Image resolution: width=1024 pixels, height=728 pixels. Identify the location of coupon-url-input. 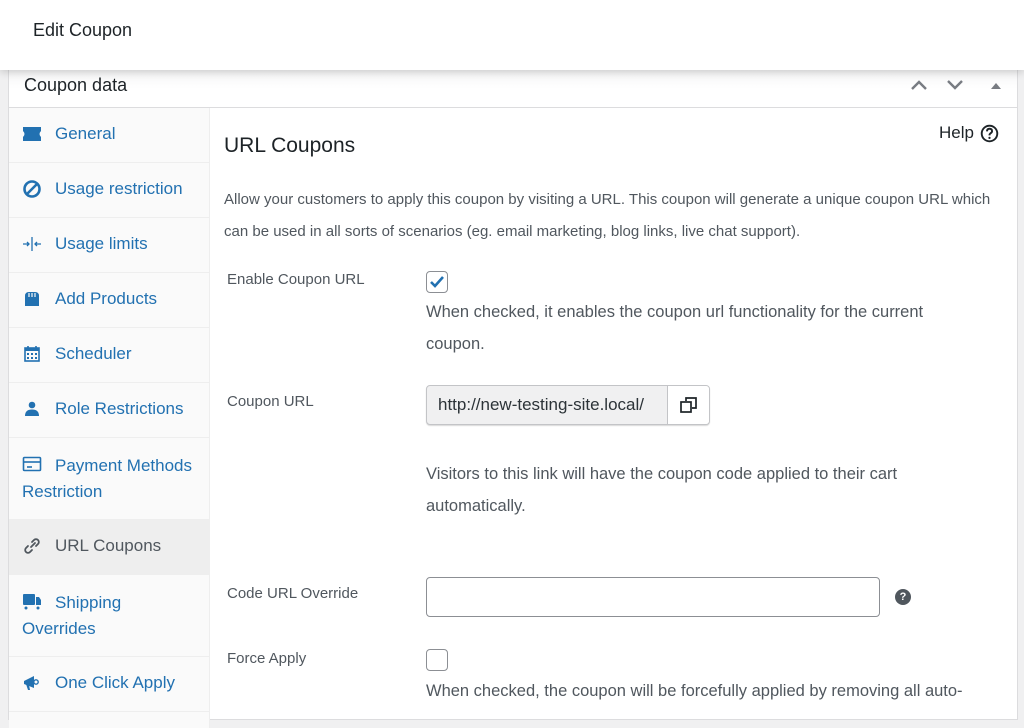
(547, 405).